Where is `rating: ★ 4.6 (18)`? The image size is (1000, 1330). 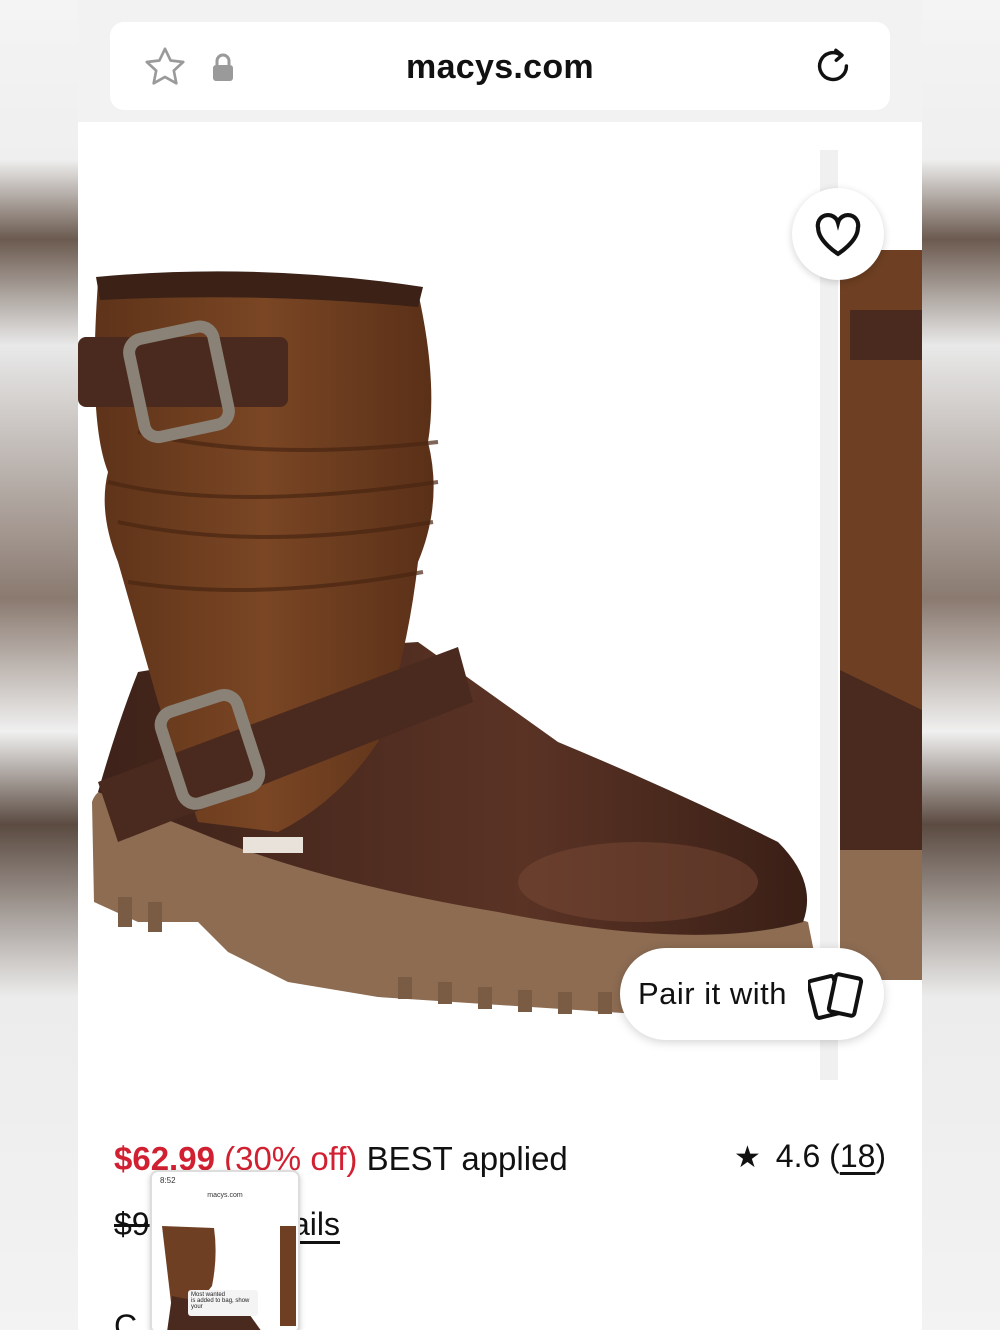
rating: ★ 4.6 (18) is located at coordinates (810, 1156).